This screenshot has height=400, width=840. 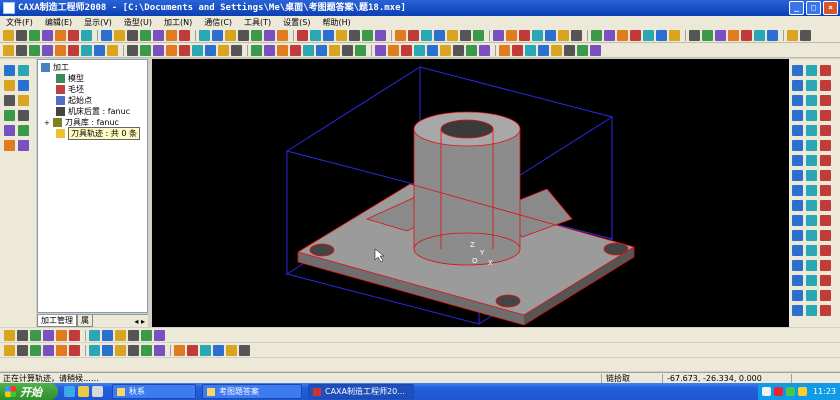 What do you see at coordinates (218, 22) in the screenshot?
I see `menu-communication: 通信(C)` at bounding box center [218, 22].